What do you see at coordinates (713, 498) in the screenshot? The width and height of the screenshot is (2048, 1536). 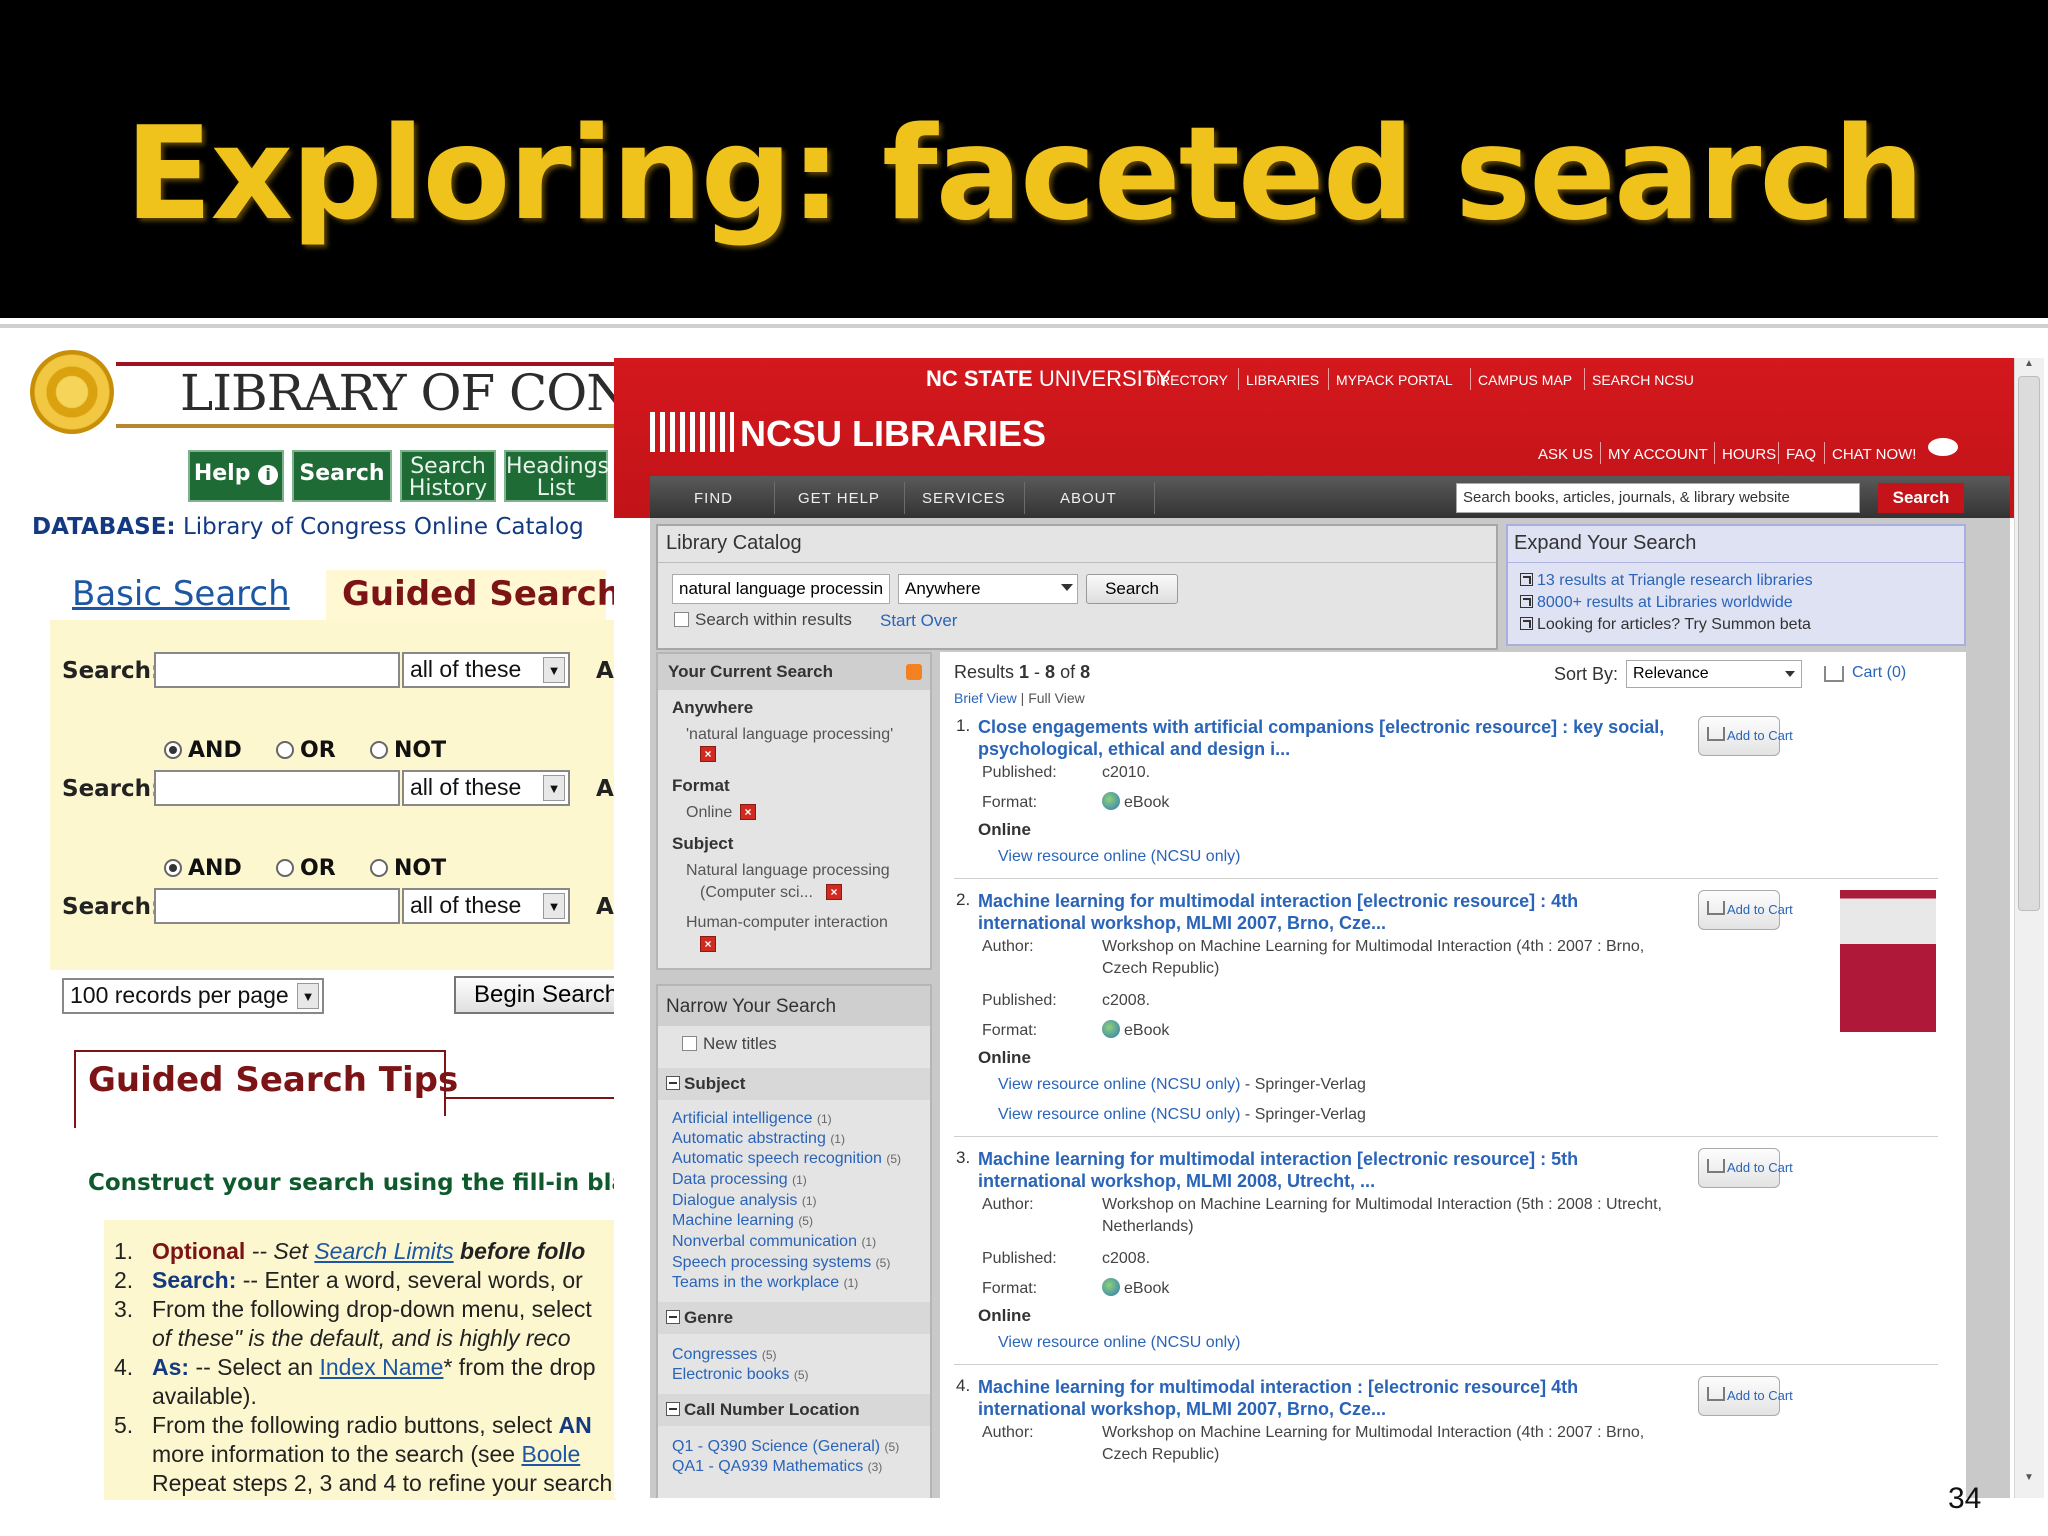 I see `nav-find: FIND` at bounding box center [713, 498].